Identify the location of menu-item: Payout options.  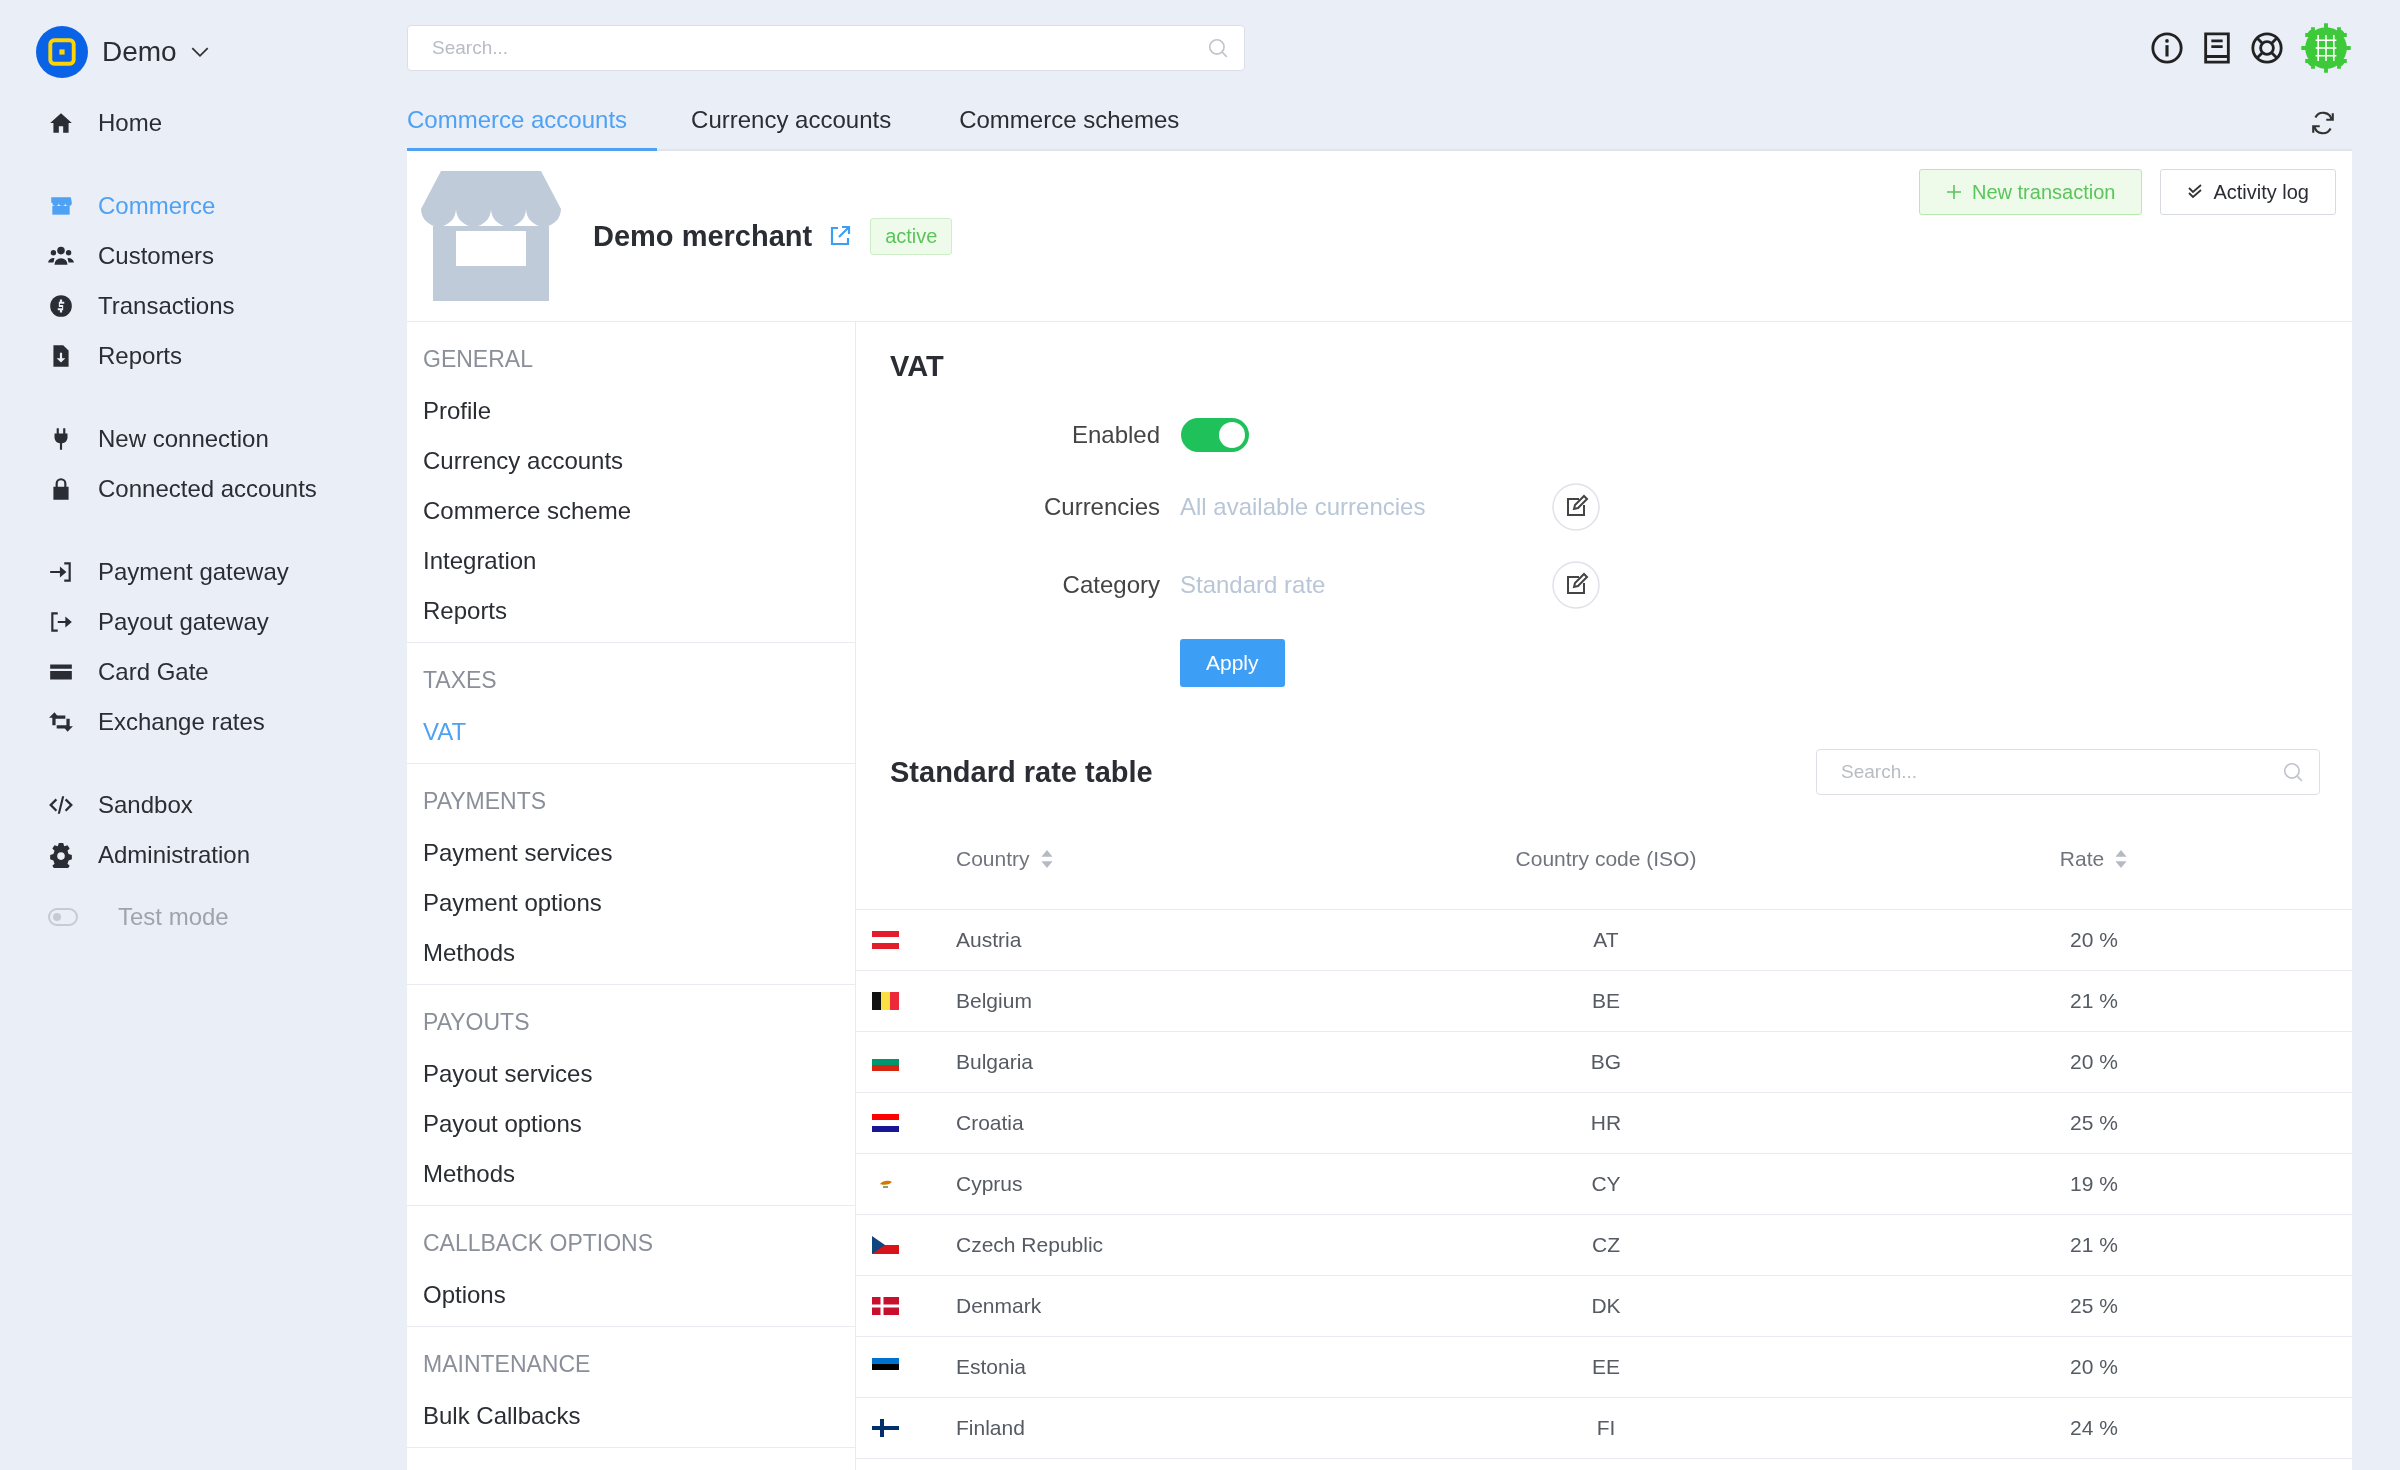
(639, 1124).